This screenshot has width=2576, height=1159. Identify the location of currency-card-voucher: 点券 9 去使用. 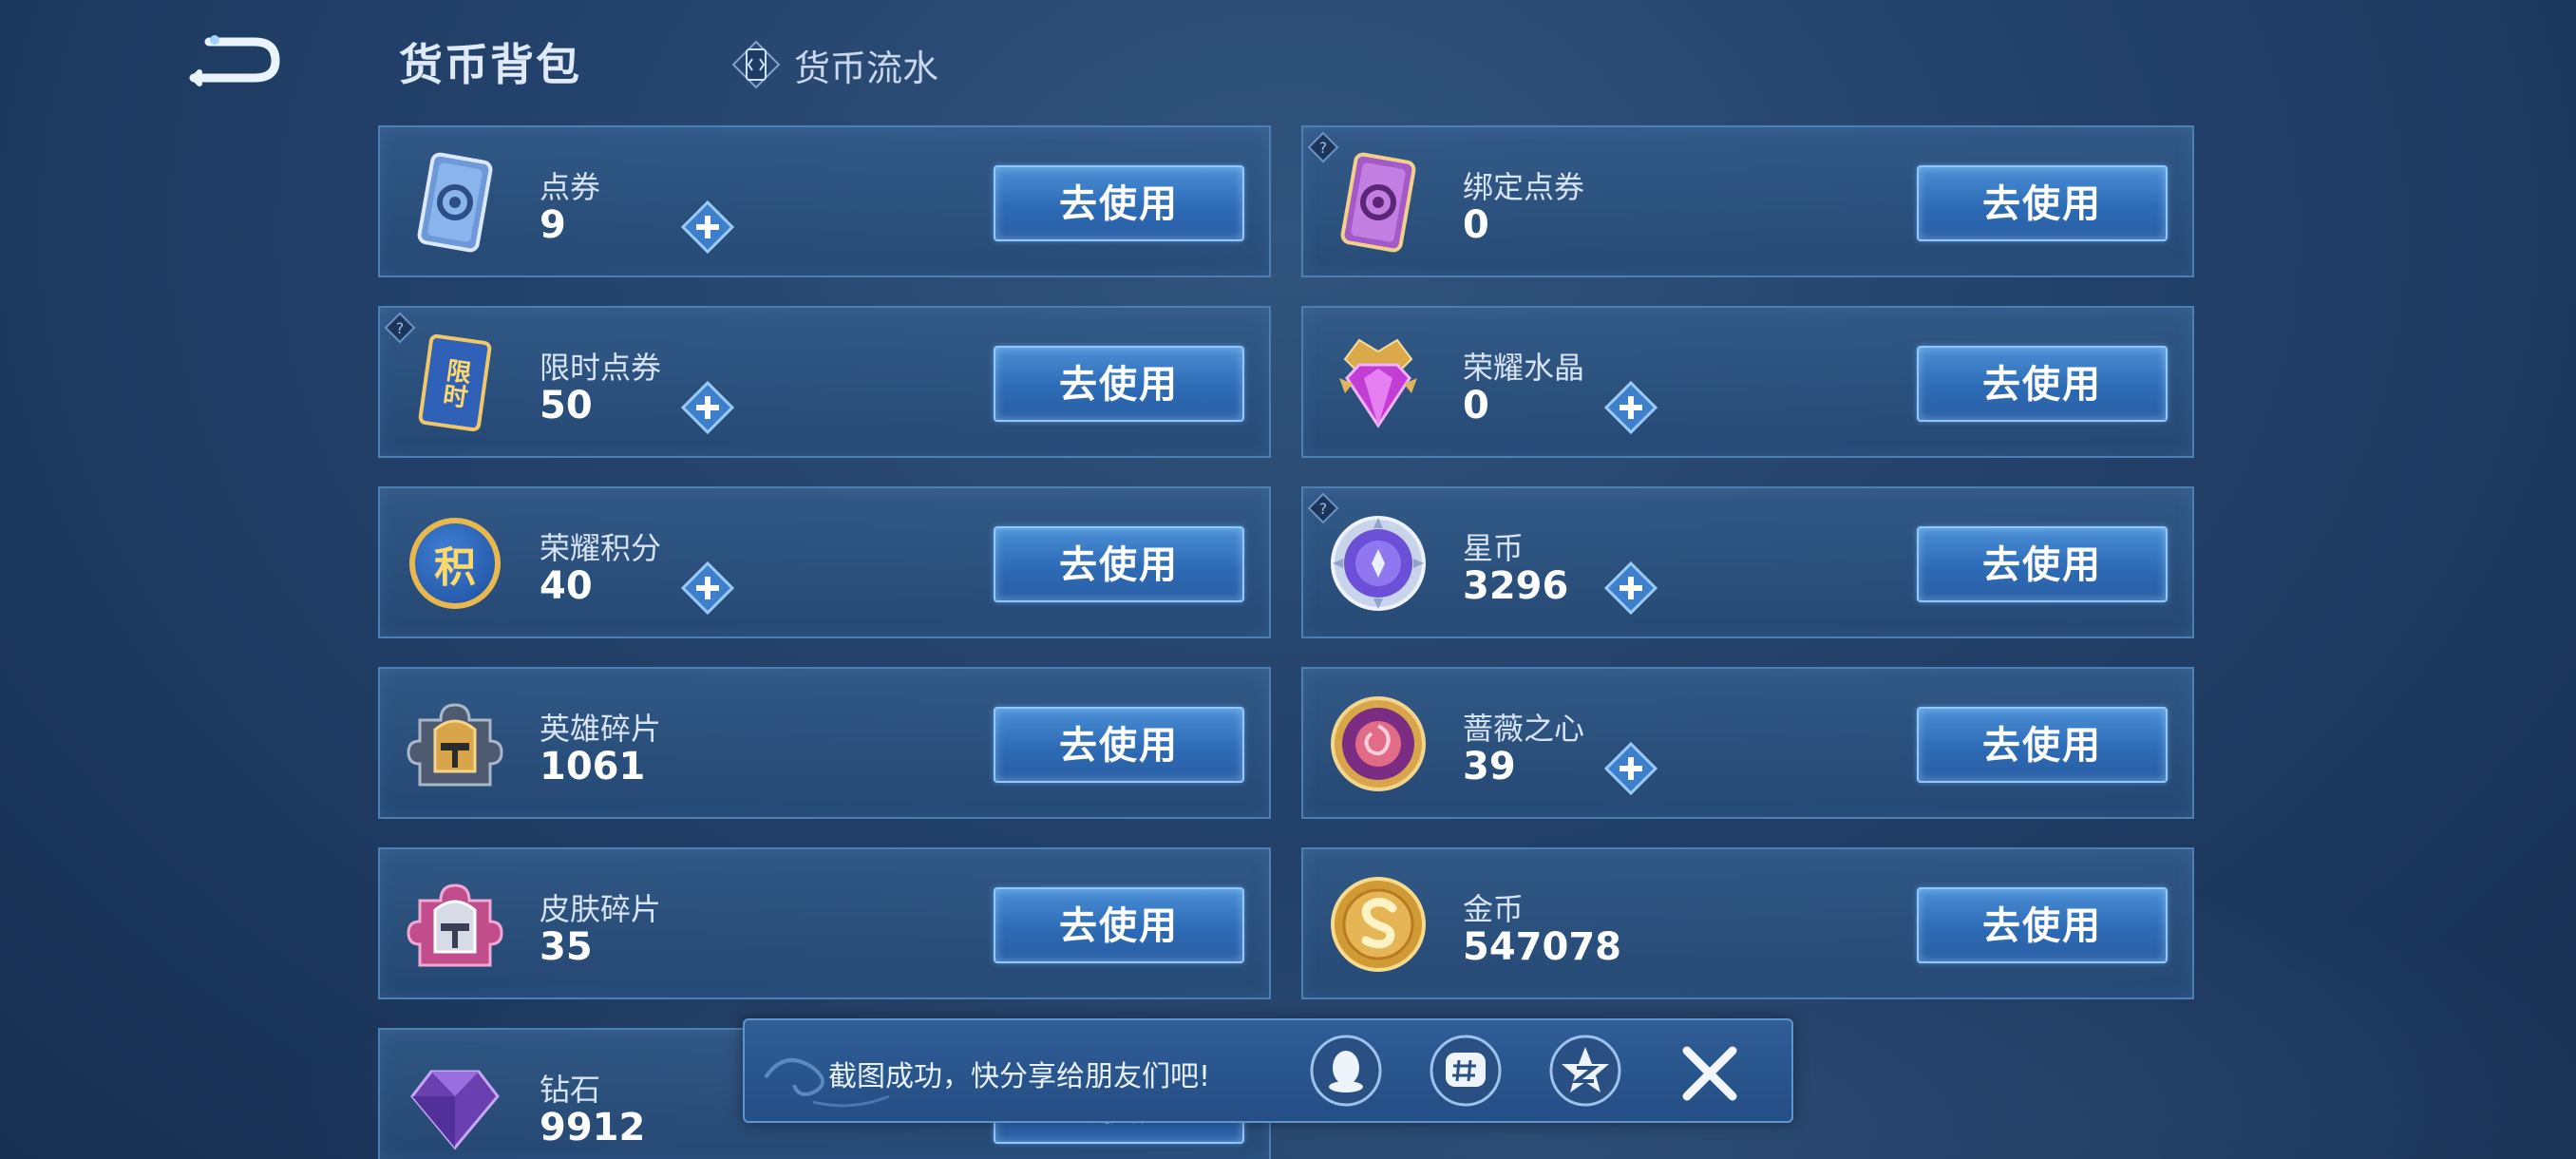
(824, 201).